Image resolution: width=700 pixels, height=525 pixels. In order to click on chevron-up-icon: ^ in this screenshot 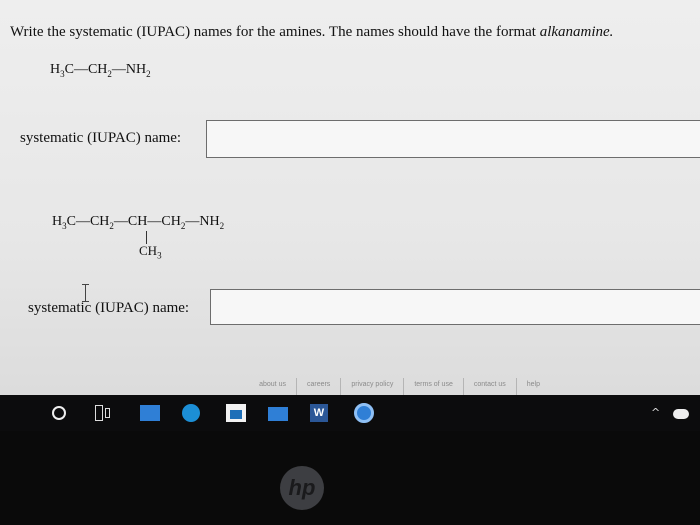, I will do `click(656, 412)`.